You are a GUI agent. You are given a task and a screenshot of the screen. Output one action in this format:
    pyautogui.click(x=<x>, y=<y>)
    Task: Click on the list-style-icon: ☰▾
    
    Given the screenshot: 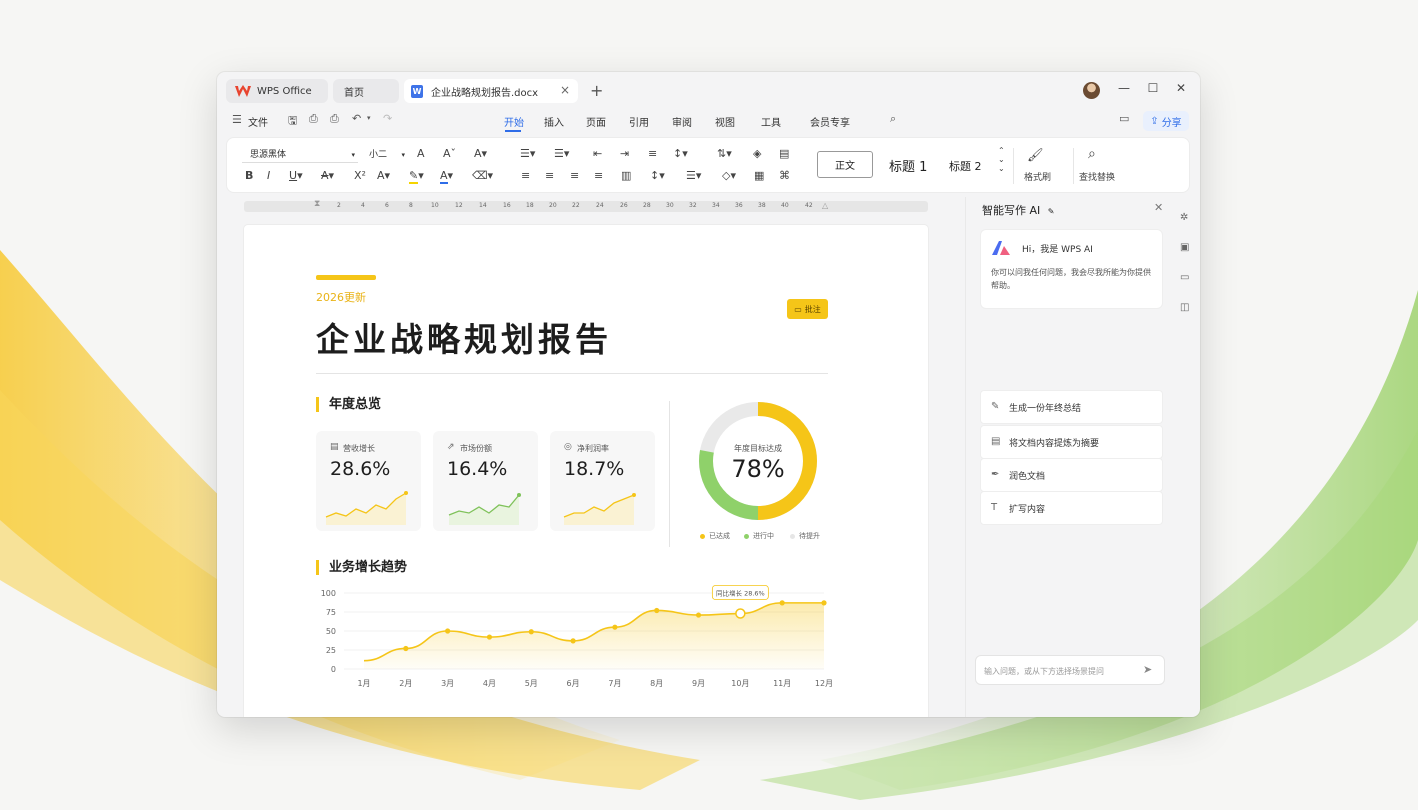 What is the action you would take?
    pyautogui.click(x=693, y=175)
    